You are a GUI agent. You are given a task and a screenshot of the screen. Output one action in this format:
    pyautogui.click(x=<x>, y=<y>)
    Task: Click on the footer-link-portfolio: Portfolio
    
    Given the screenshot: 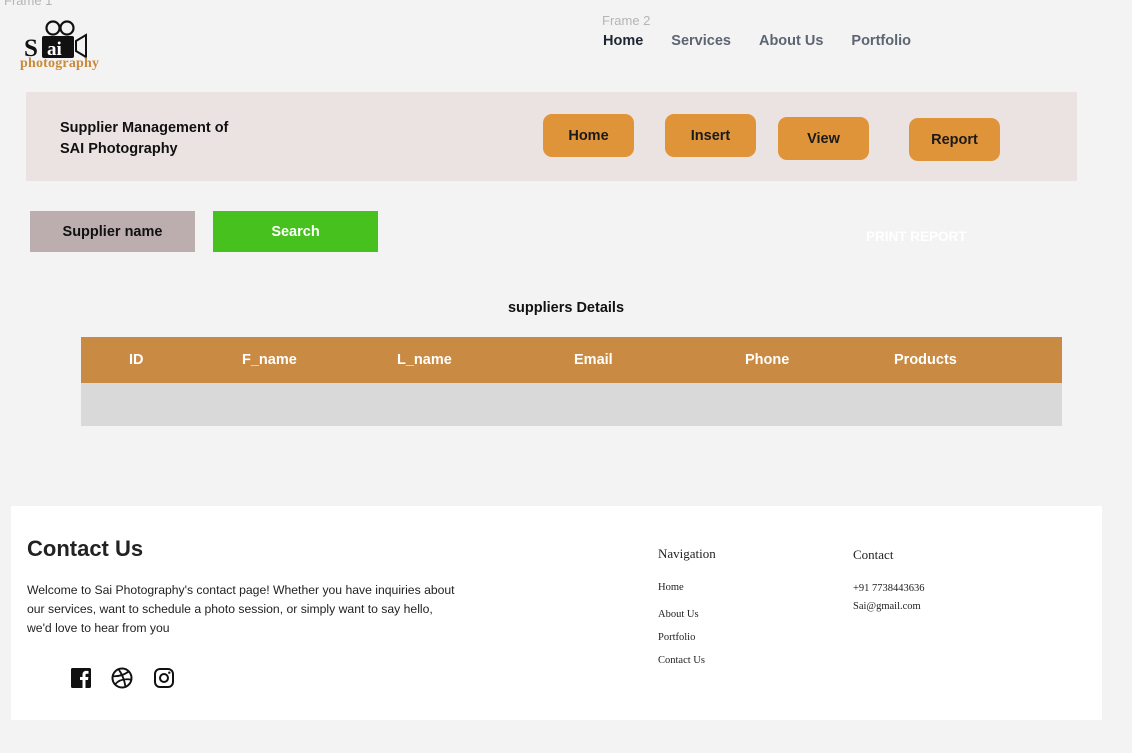 What is the action you would take?
    pyautogui.click(x=676, y=637)
    